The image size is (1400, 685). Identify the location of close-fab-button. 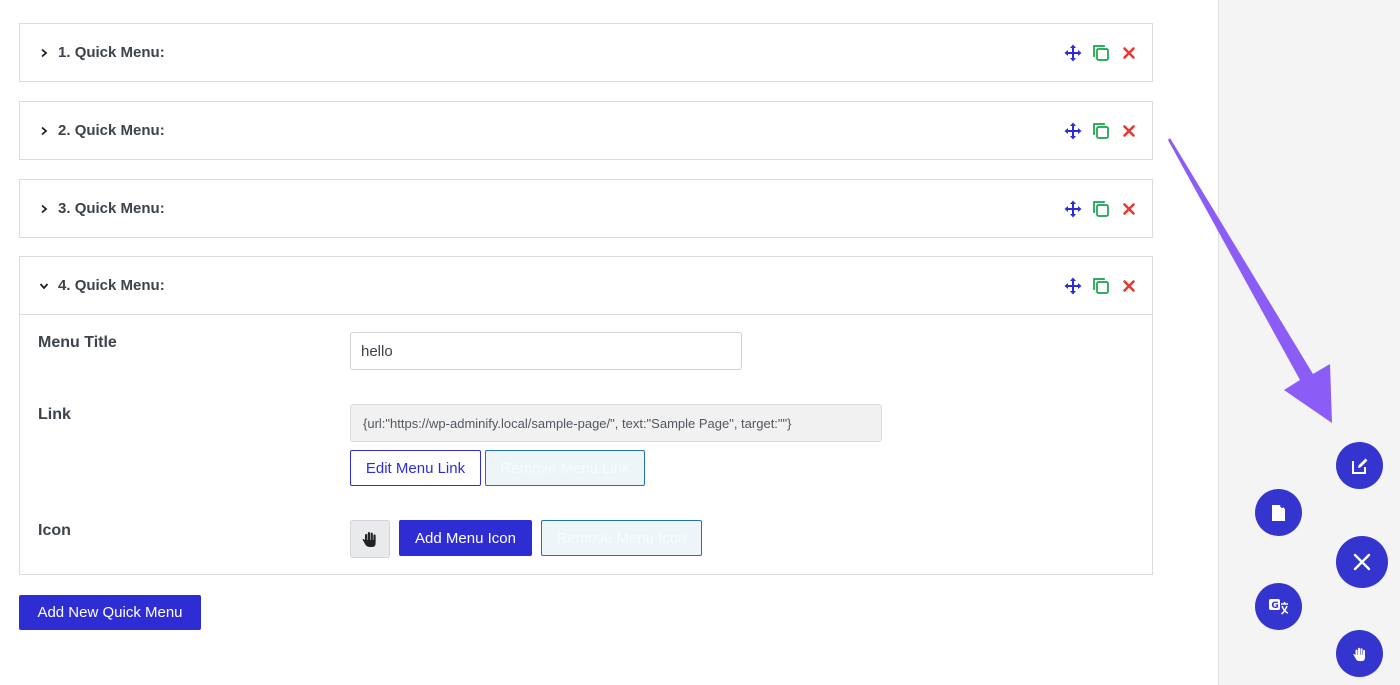
(1362, 562).